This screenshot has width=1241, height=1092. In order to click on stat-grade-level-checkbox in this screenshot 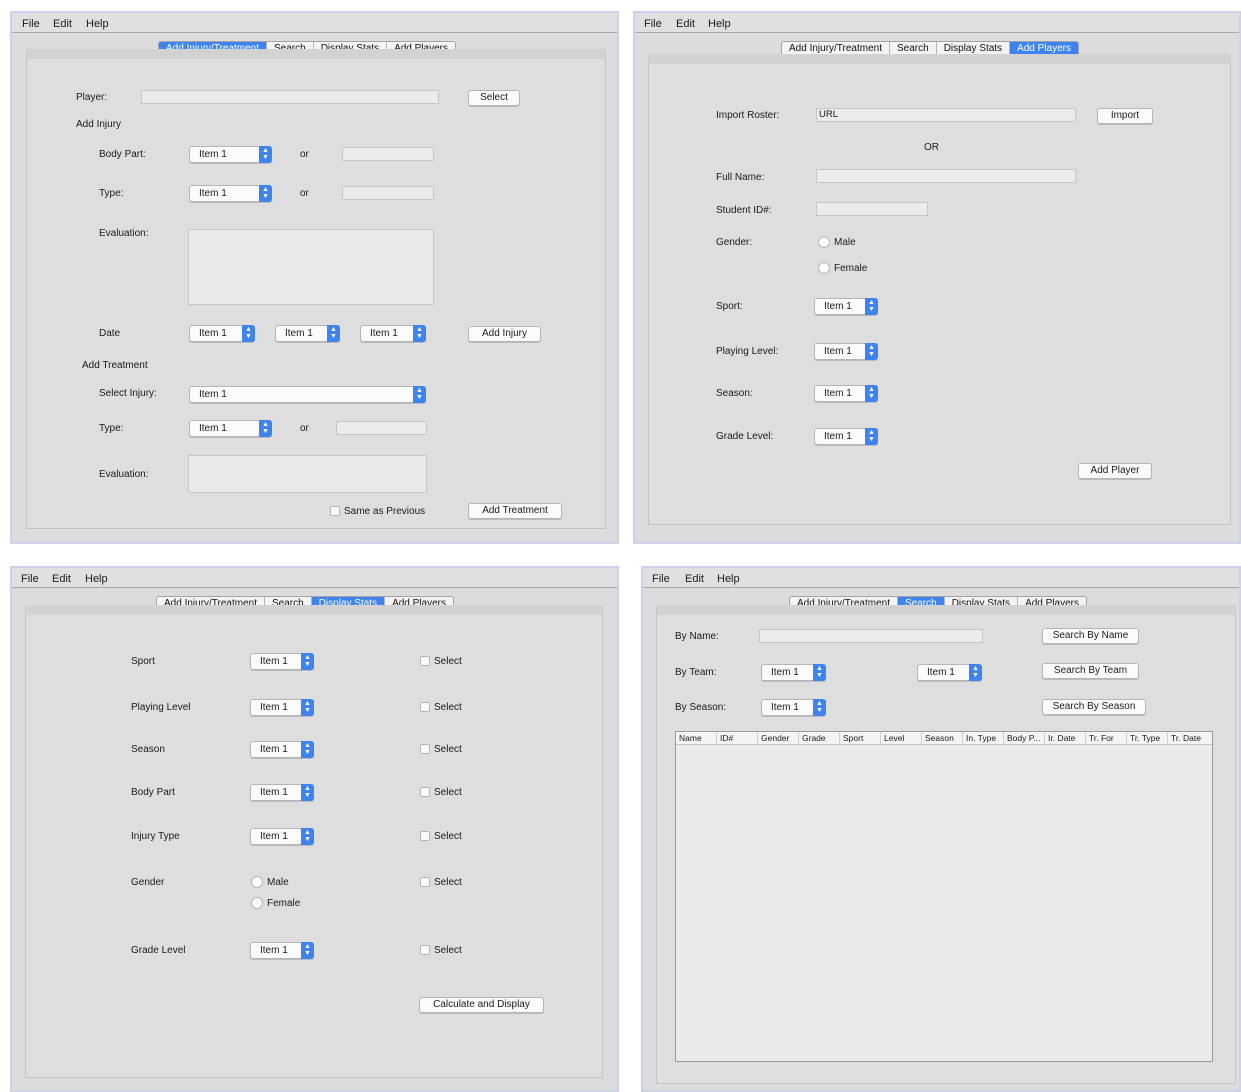, I will do `click(425, 950)`.